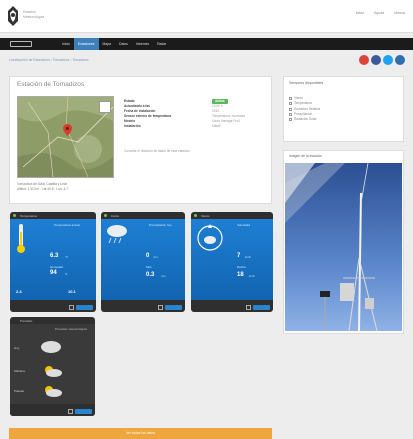  What do you see at coordinates (142, 44) in the screenshot?
I see `nav-item-informes: Informes` at bounding box center [142, 44].